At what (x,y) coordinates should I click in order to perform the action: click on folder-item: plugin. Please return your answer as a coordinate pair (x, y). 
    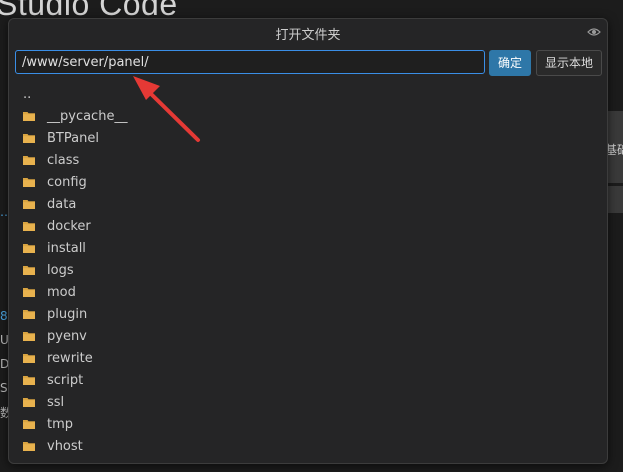
    Looking at the image, I should click on (55, 314).